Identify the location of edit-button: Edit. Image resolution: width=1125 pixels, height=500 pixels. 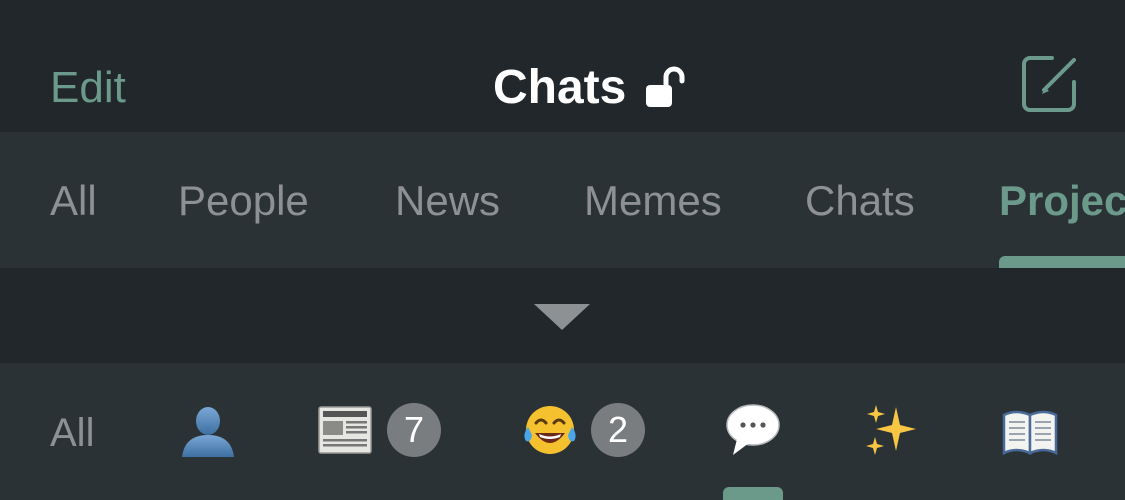
(88, 88).